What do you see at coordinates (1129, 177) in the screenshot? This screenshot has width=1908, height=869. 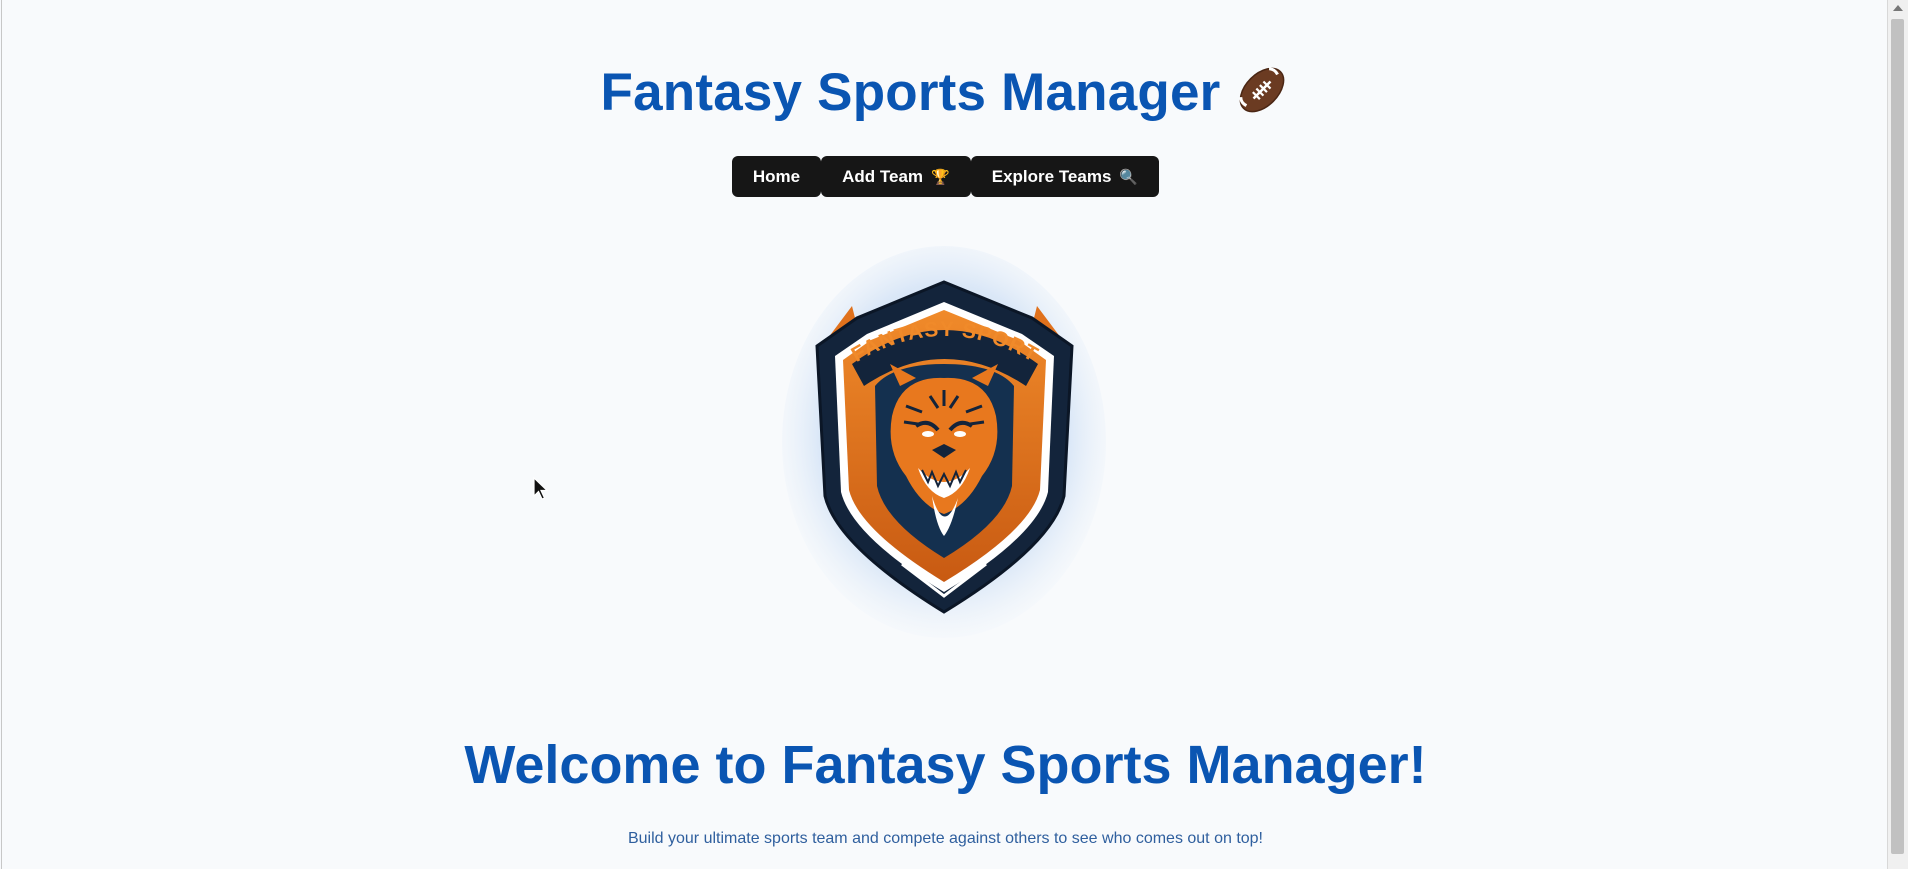 I see `magnifier-icon: 🔍` at bounding box center [1129, 177].